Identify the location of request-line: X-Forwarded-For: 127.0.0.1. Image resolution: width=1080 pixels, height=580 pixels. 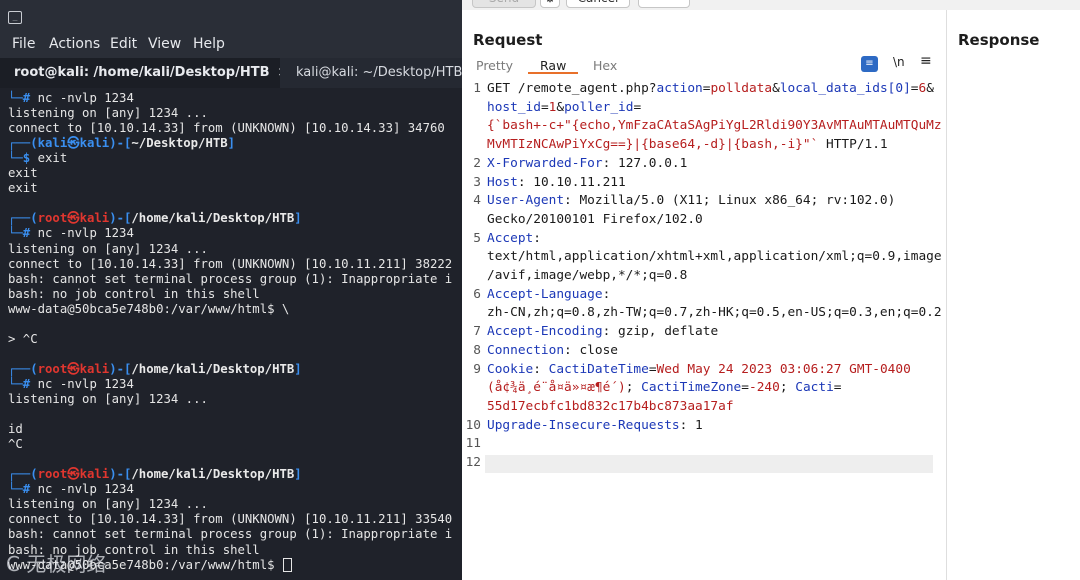
(587, 163).